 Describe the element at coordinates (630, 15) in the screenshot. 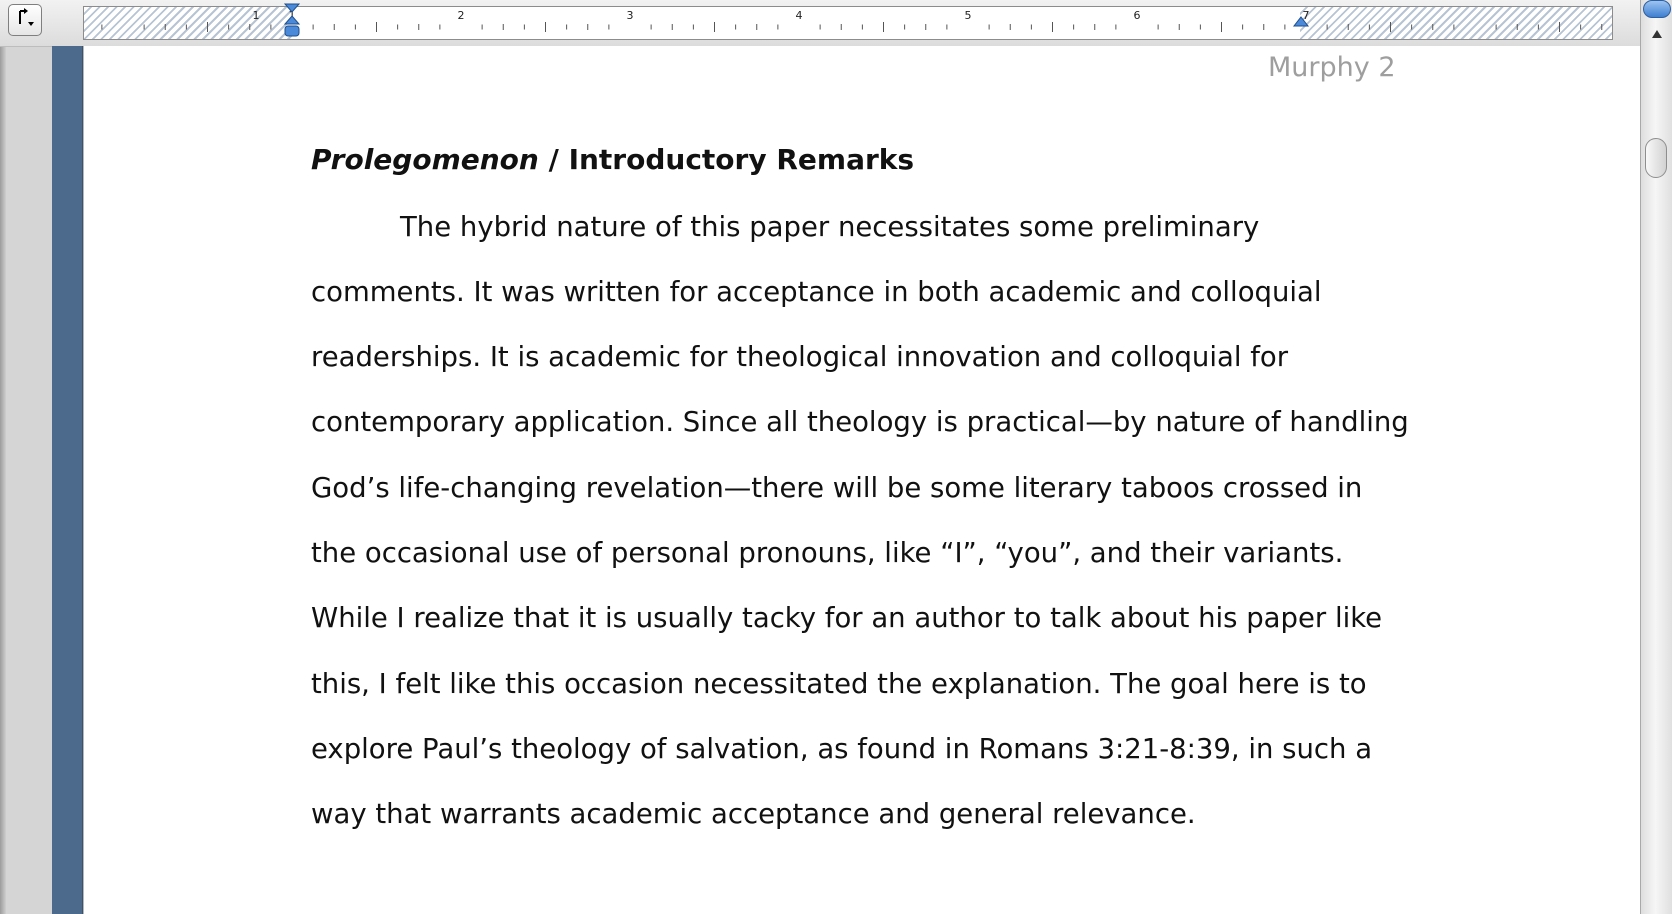

I see `ruler-label: 3` at that location.